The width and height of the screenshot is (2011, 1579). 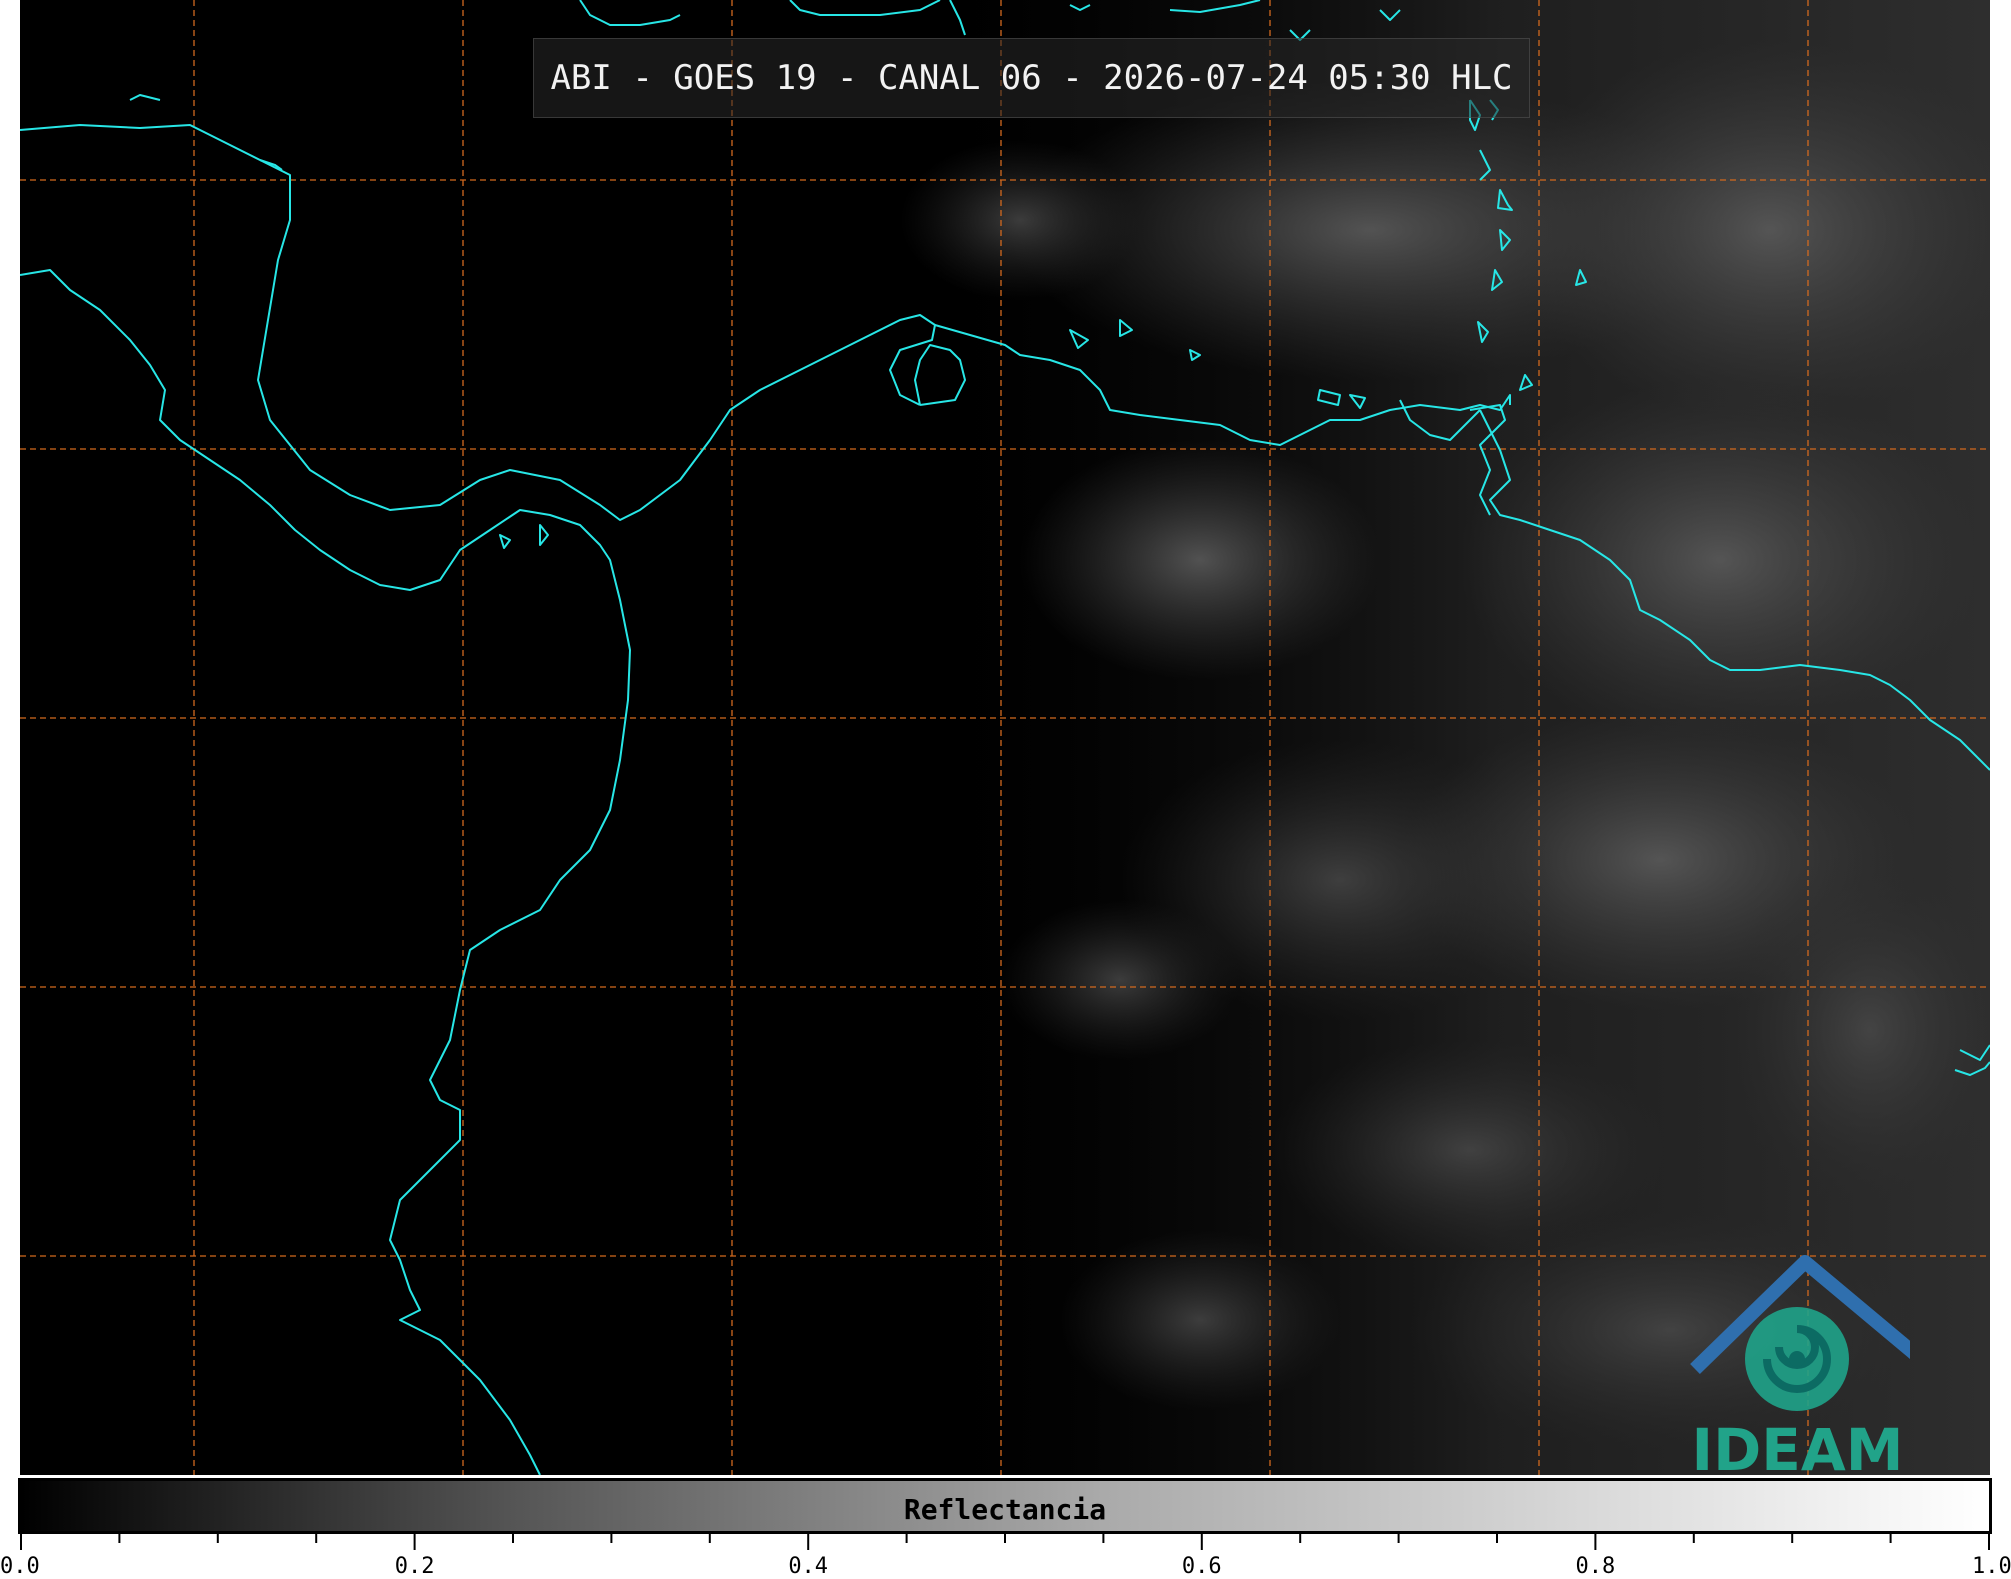 I want to click on ideam-logo-text: IDEAM, so click(x=1797, y=1445).